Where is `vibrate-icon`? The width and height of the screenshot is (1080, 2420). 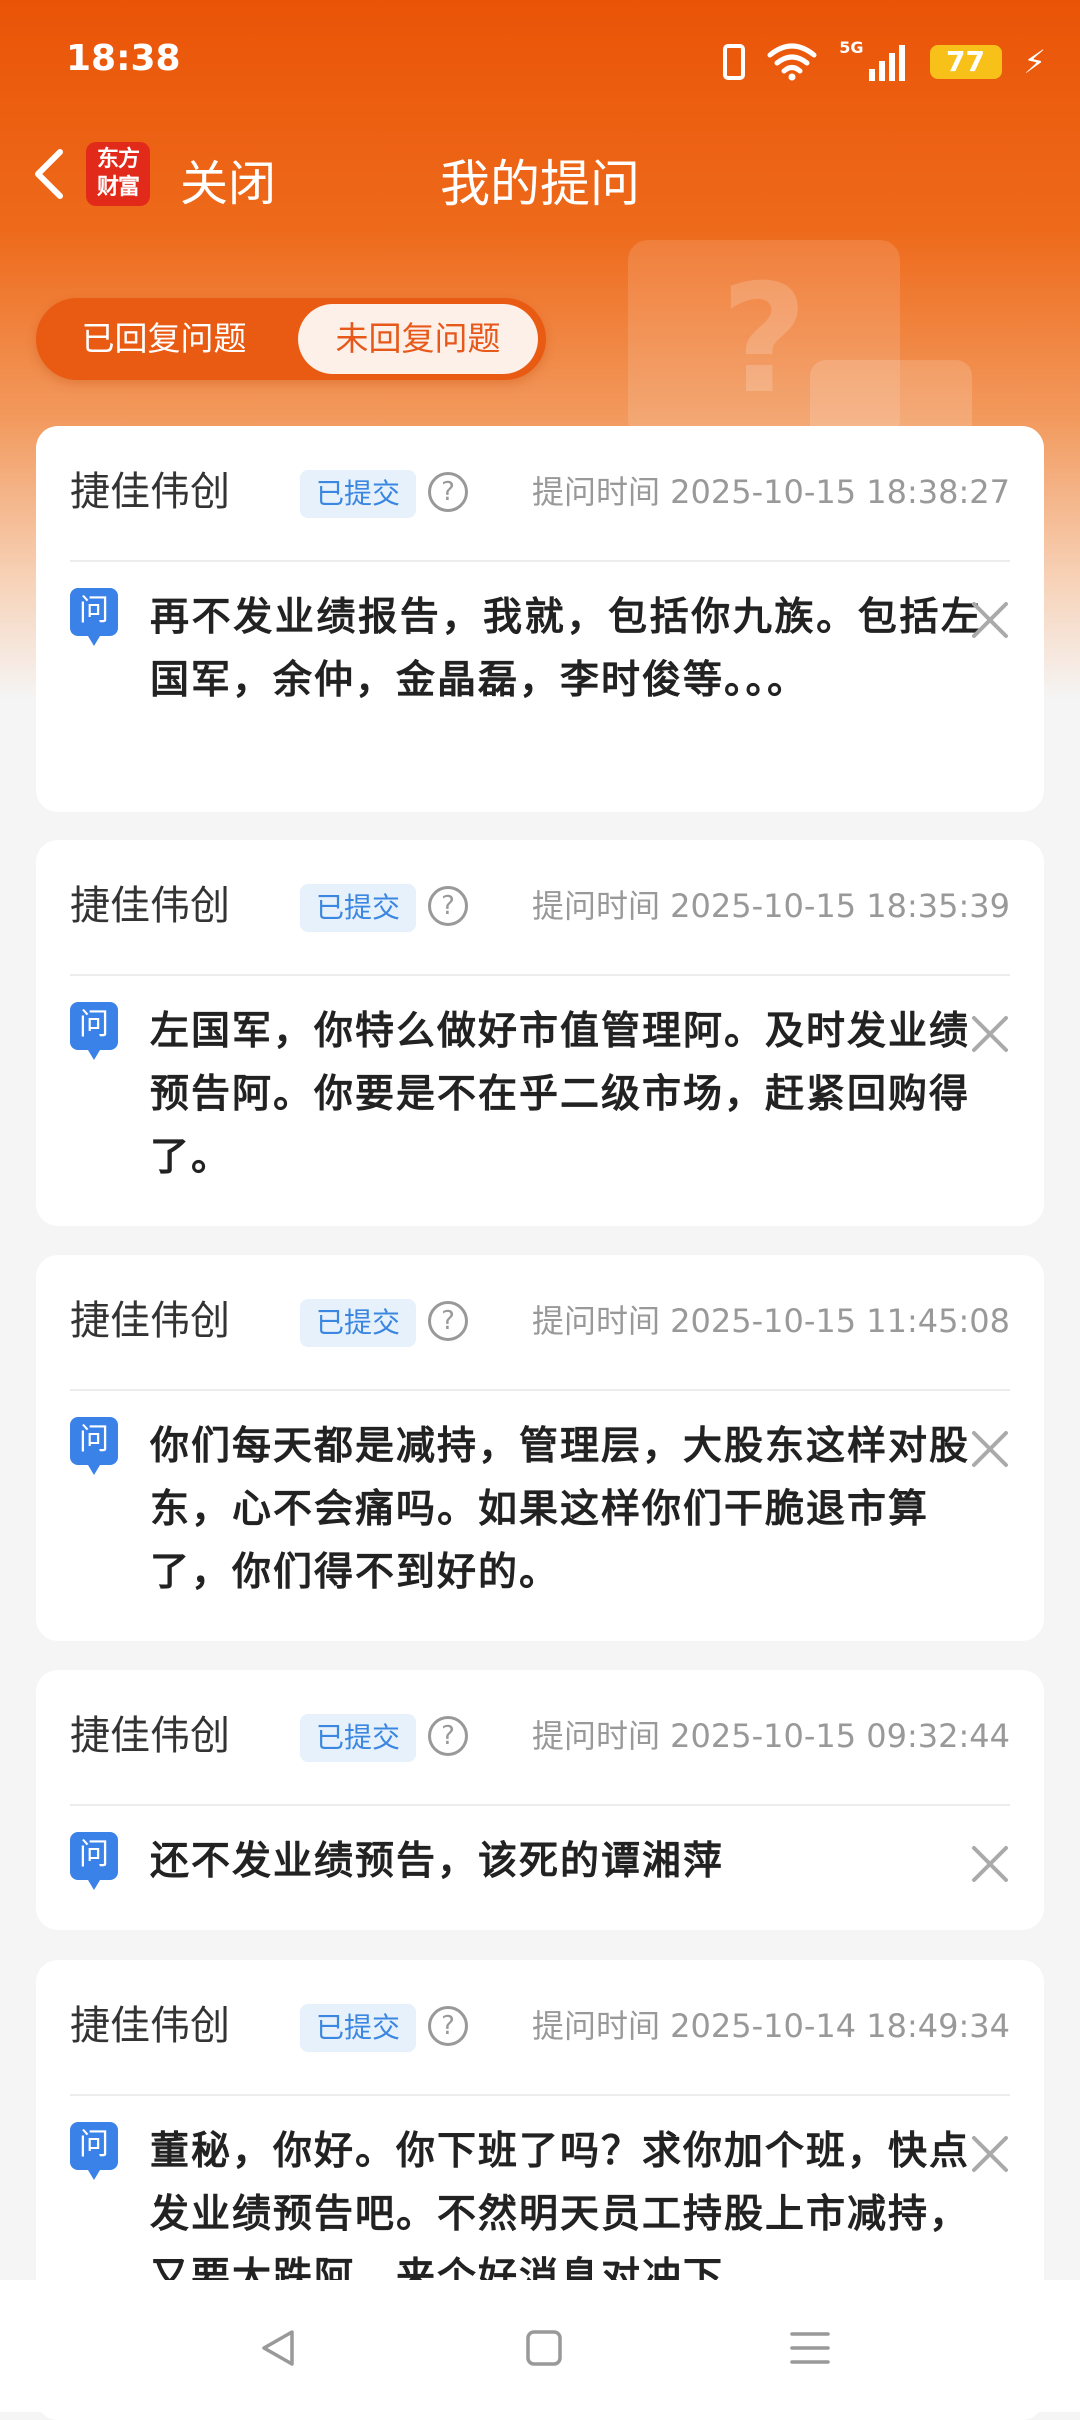
vibrate-icon is located at coordinates (734, 62).